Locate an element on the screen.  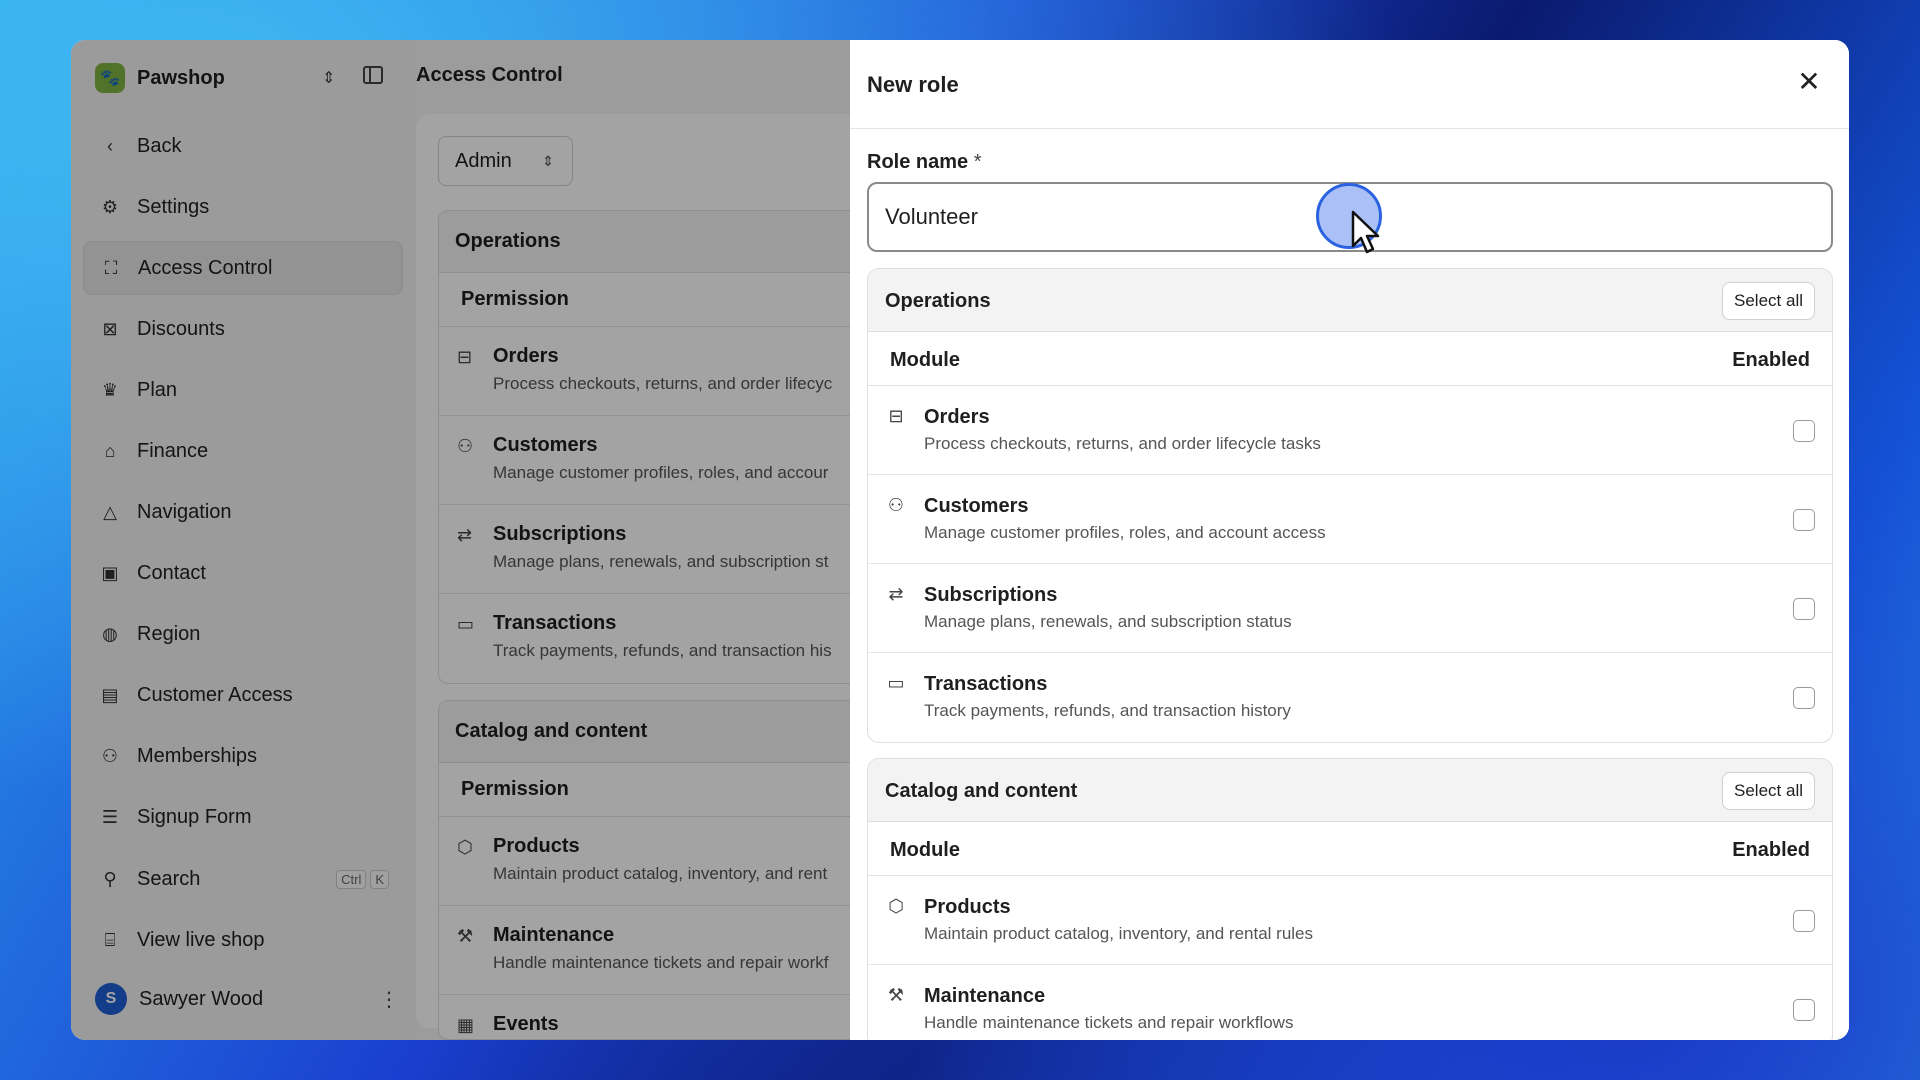
wrench-icon: ⚒ is located at coordinates (896, 995).